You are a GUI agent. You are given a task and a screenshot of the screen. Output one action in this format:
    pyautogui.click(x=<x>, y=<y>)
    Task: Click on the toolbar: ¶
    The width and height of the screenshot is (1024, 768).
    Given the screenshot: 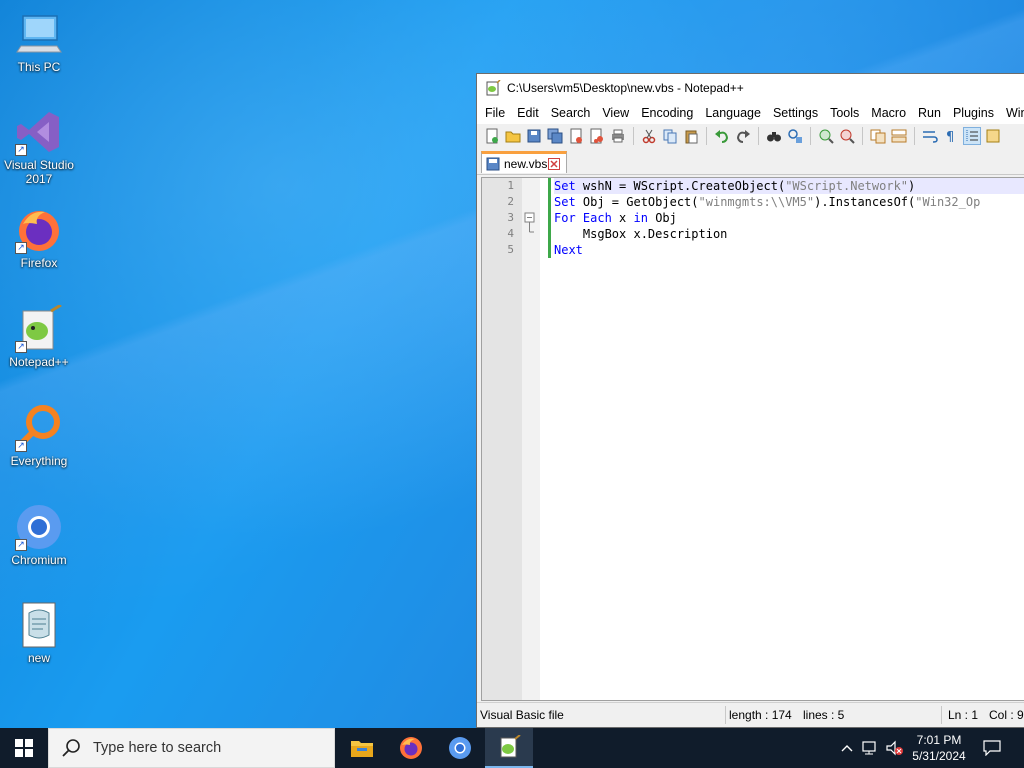 What is the action you would take?
    pyautogui.click(x=750, y=136)
    